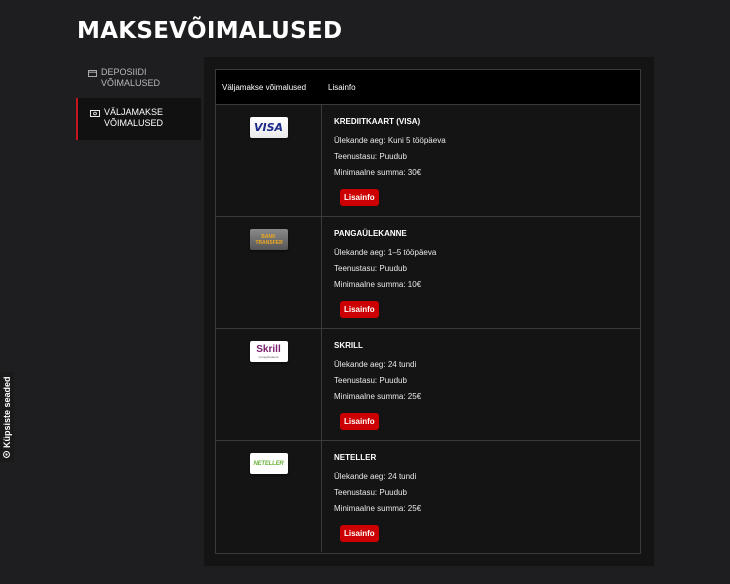 The image size is (730, 584). Describe the element at coordinates (268, 239) in the screenshot. I see `bank-transfer-logo: BANK TRANSFER` at that location.